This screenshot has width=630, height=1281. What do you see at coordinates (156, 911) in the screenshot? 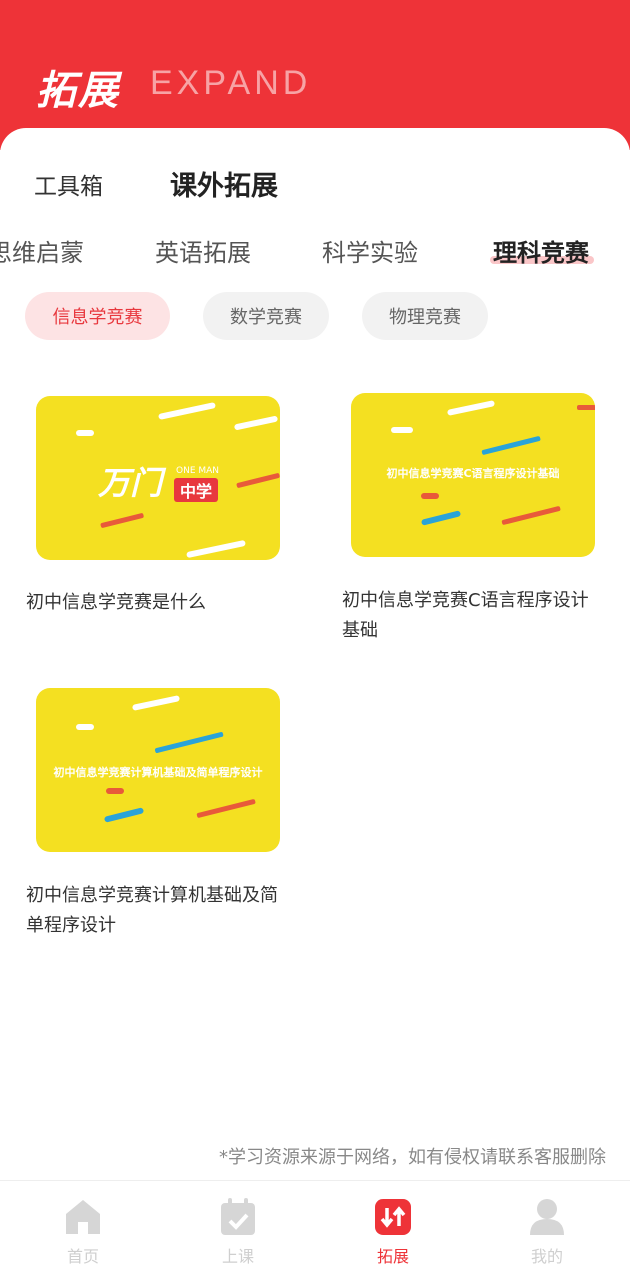
I see `course-title: 初中信息学竞赛计算机基础及简单程序设计` at bounding box center [156, 911].